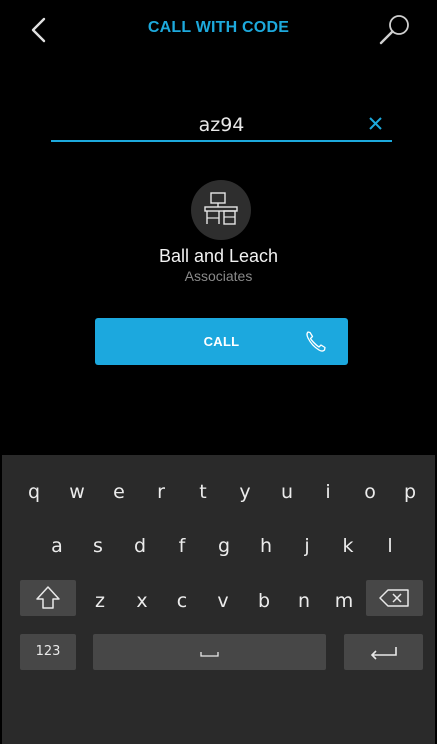 This screenshot has height=744, width=437. What do you see at coordinates (224, 546) in the screenshot?
I see `key-g: g` at bounding box center [224, 546].